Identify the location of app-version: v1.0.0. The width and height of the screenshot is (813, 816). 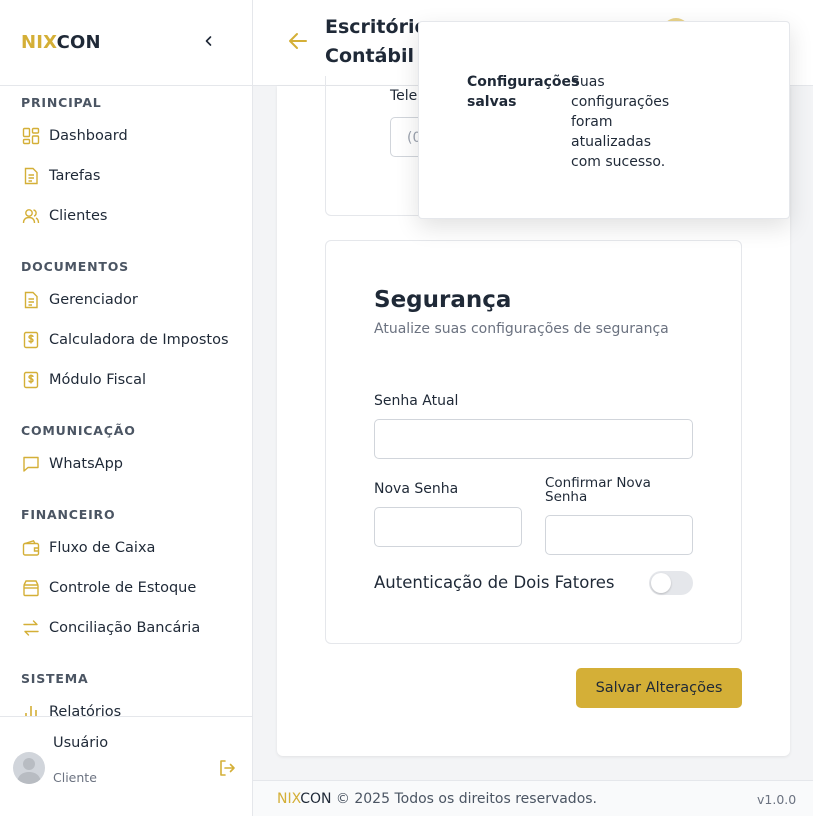
(777, 799).